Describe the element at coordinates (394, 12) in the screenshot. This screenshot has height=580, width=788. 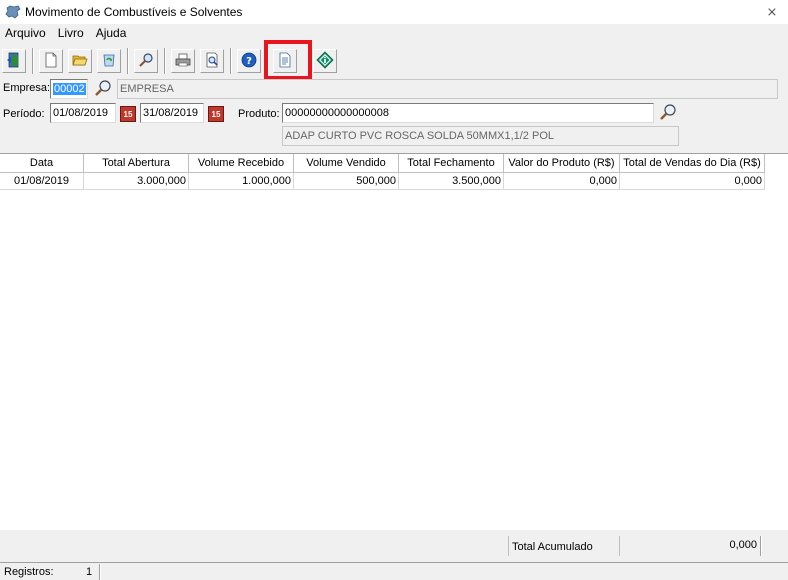
I see `title-bar: Movimento de Combustíveis e Solventes ⨯` at that location.